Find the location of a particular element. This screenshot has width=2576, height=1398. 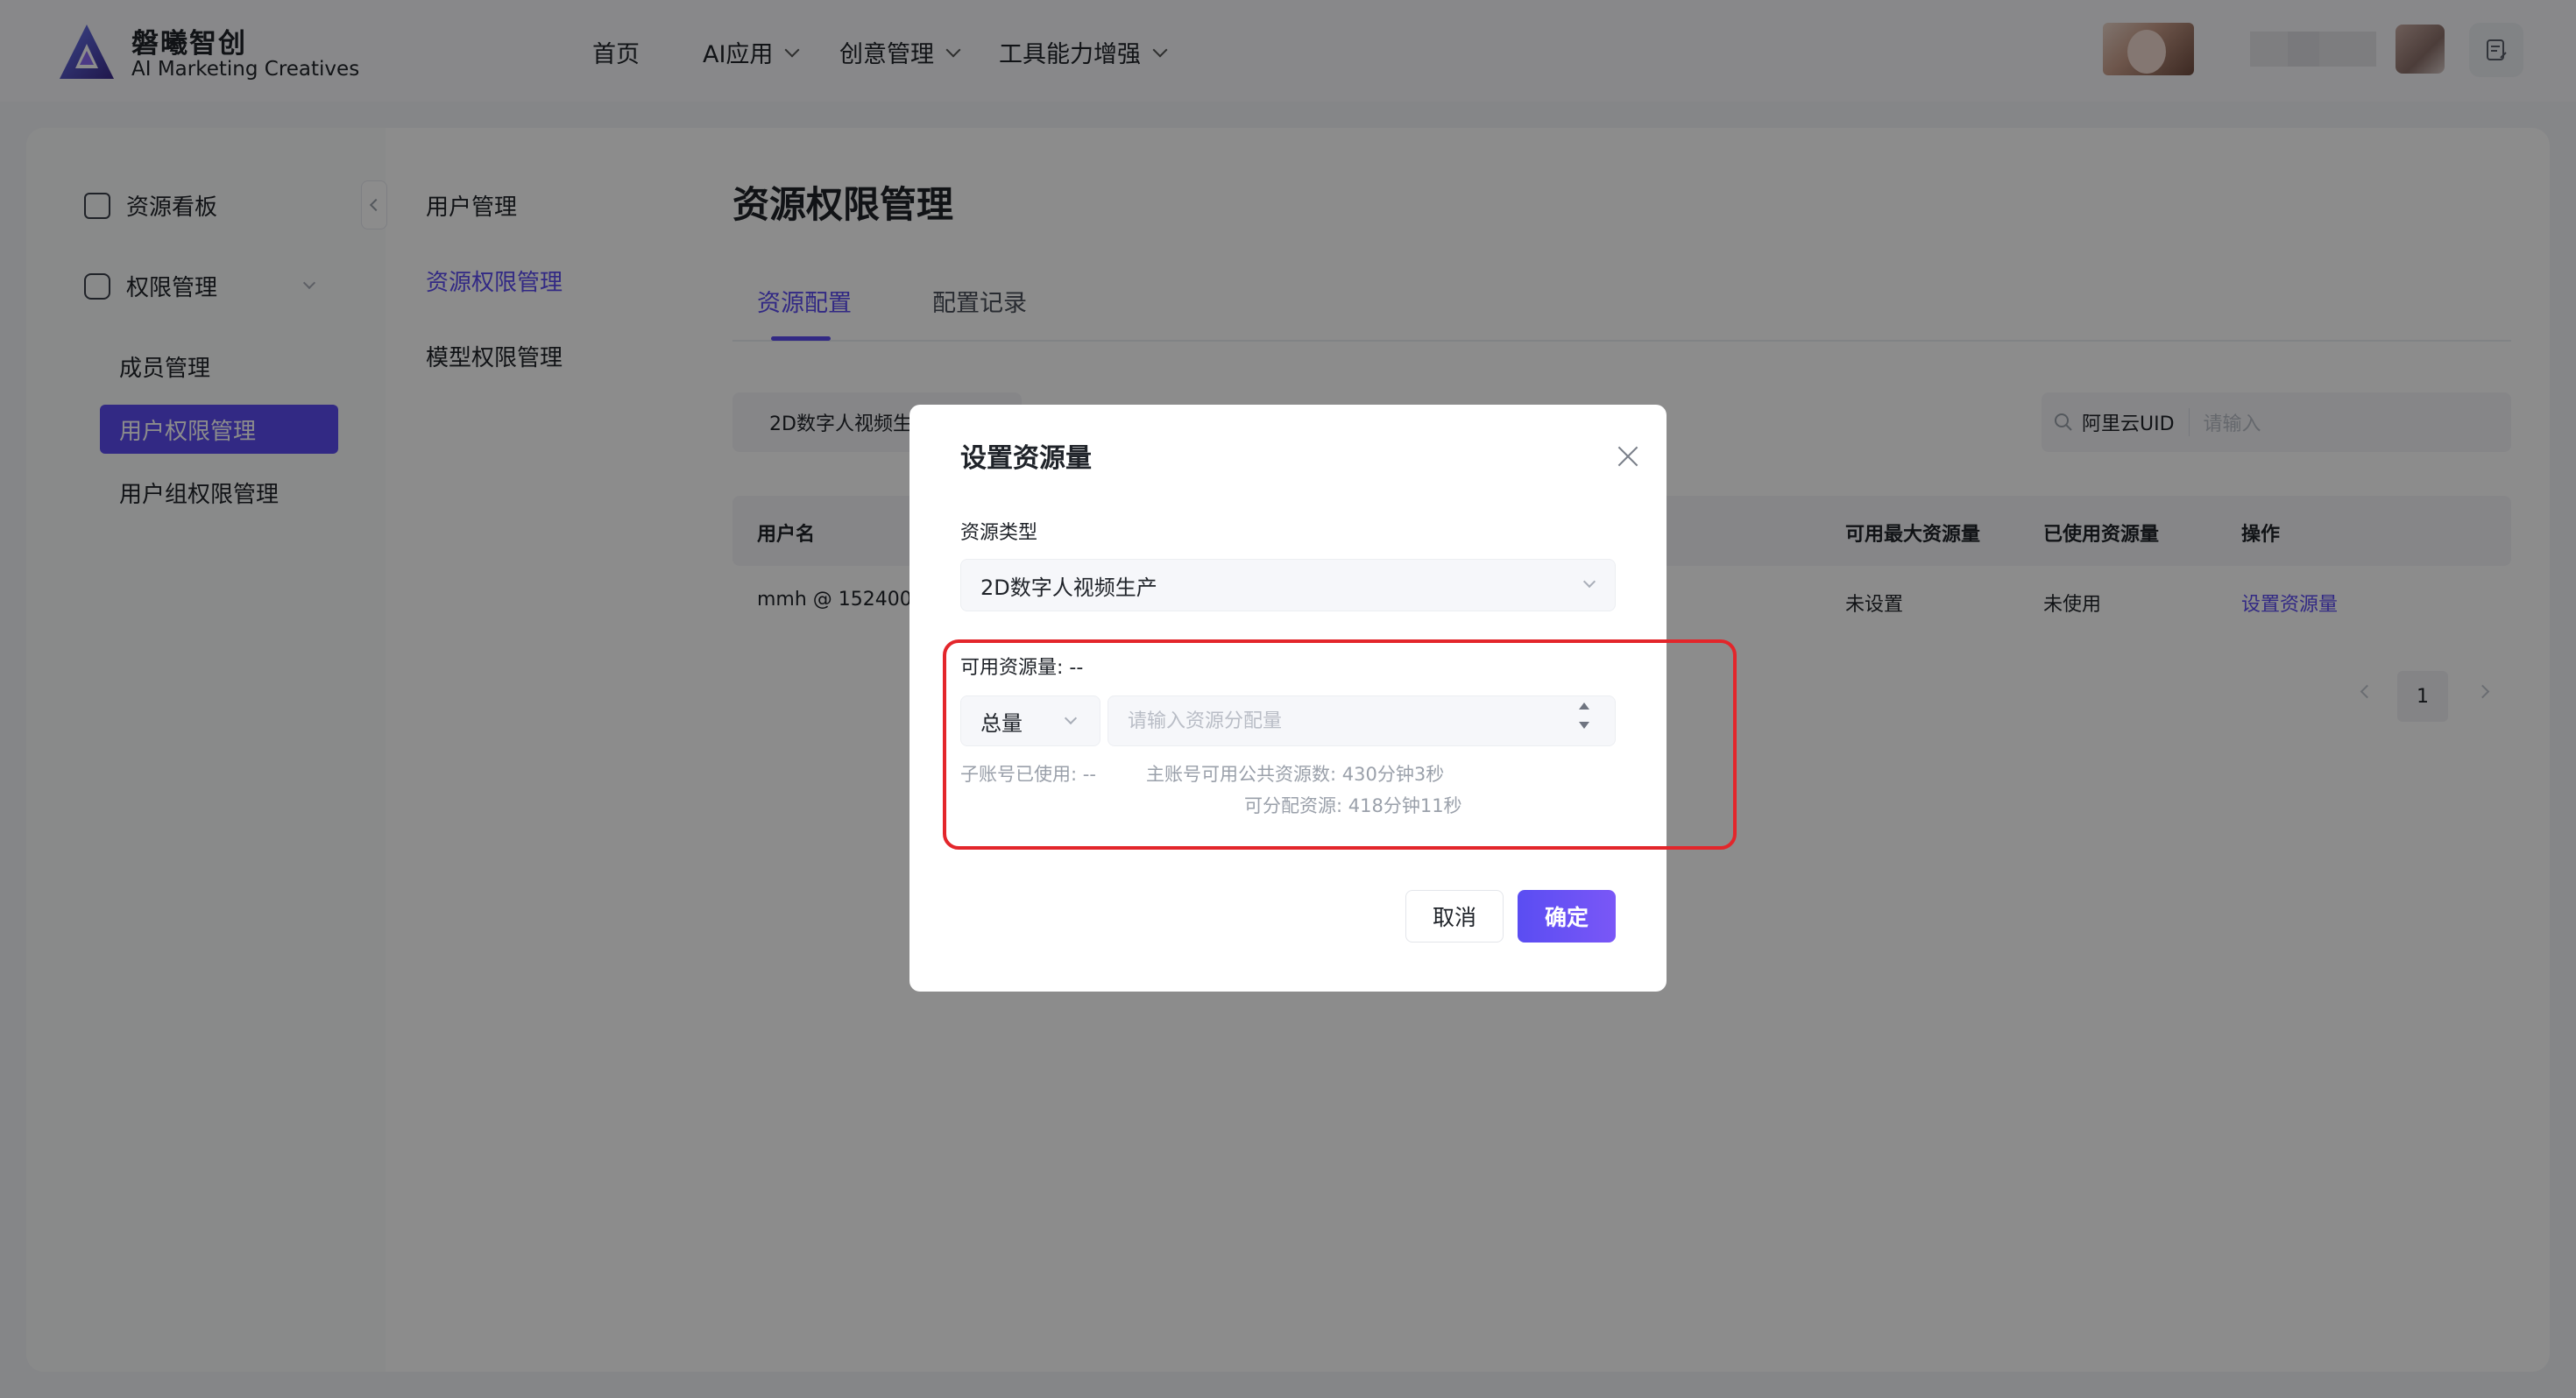

resource-type-select: 2D数字人视频生产 is located at coordinates (1288, 585).